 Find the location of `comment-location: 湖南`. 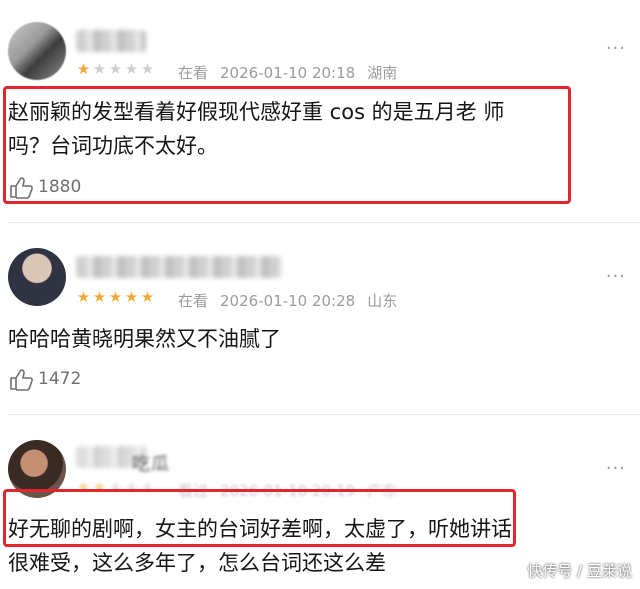

comment-location: 湖南 is located at coordinates (382, 73).